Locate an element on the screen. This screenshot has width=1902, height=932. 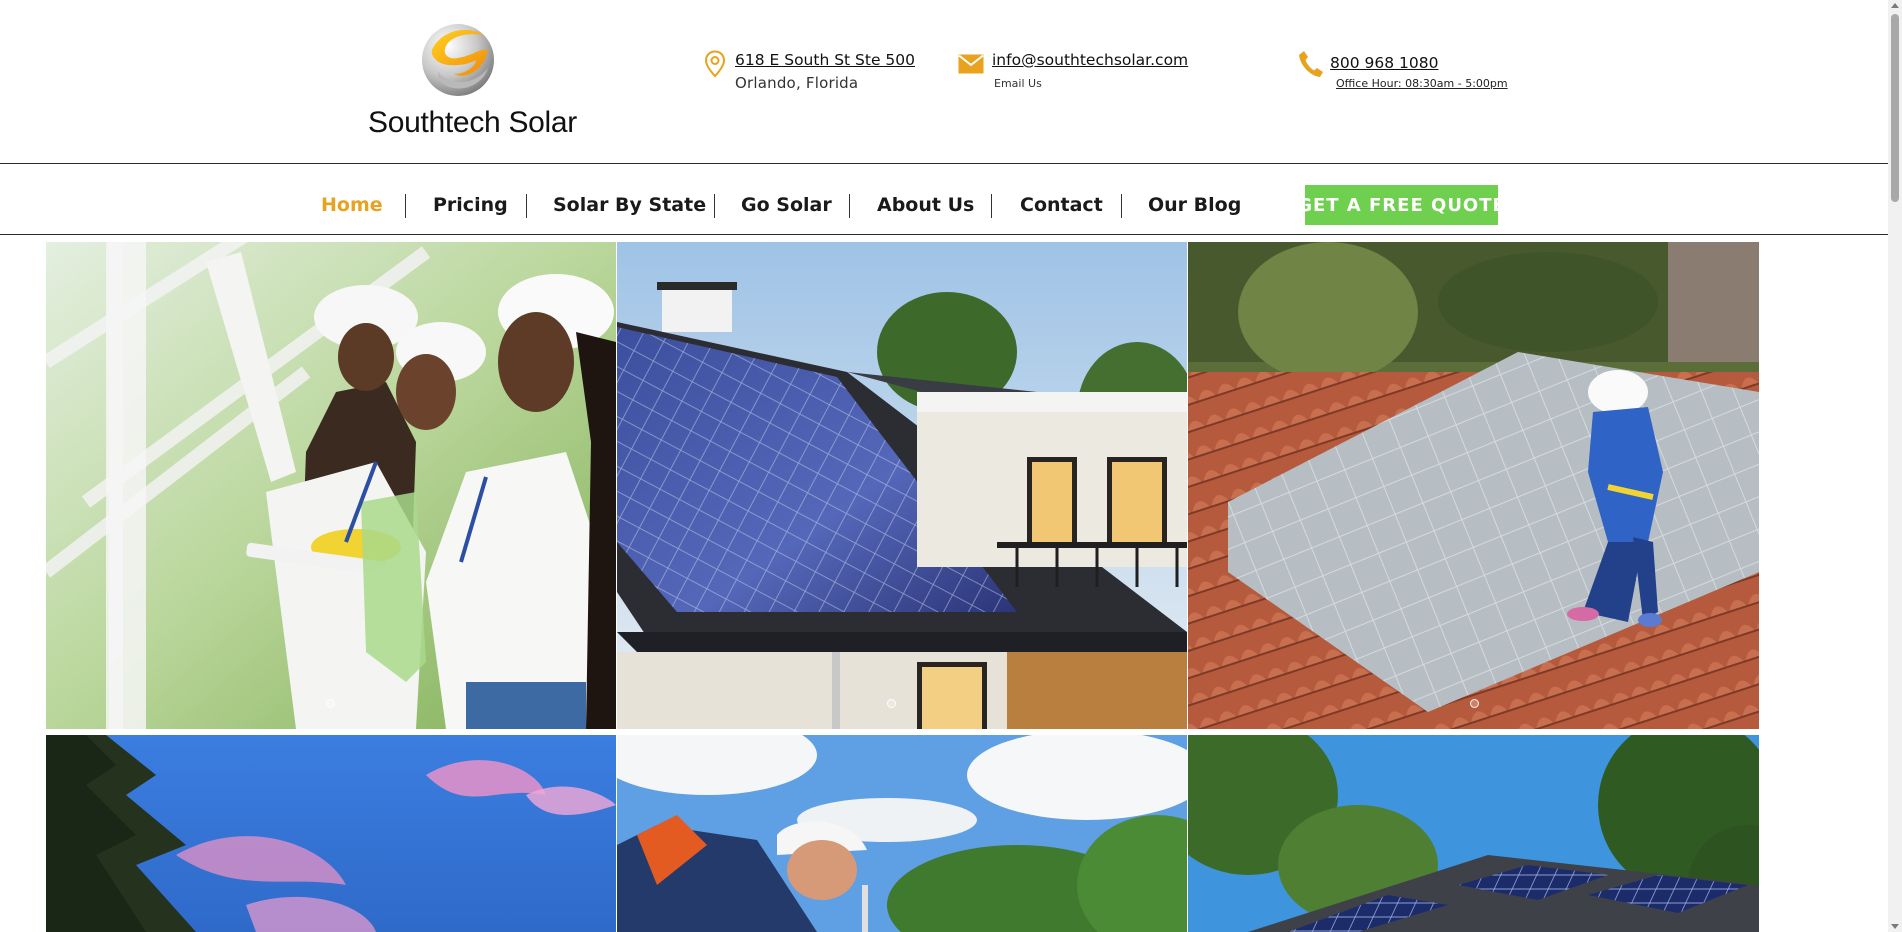
logo-sphere-icon is located at coordinates (458, 60).